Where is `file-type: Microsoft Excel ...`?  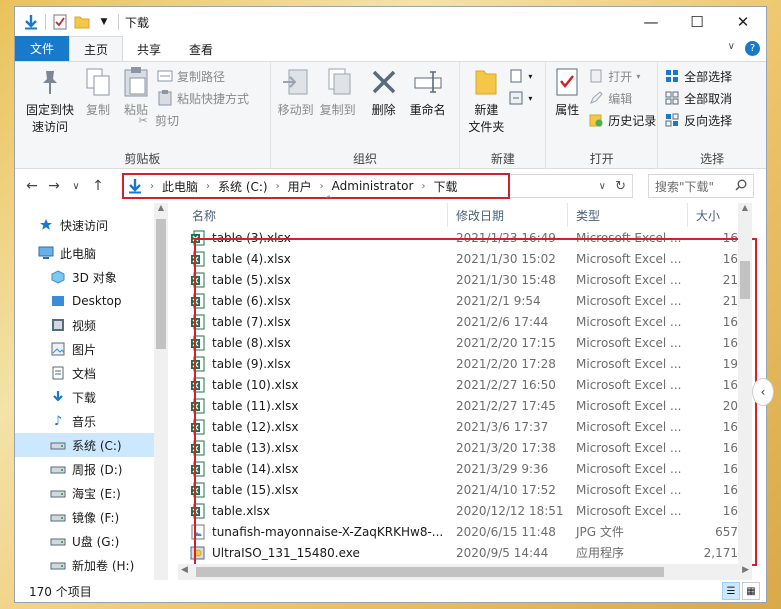
file-type: Microsoft Excel ... is located at coordinates (629, 405).